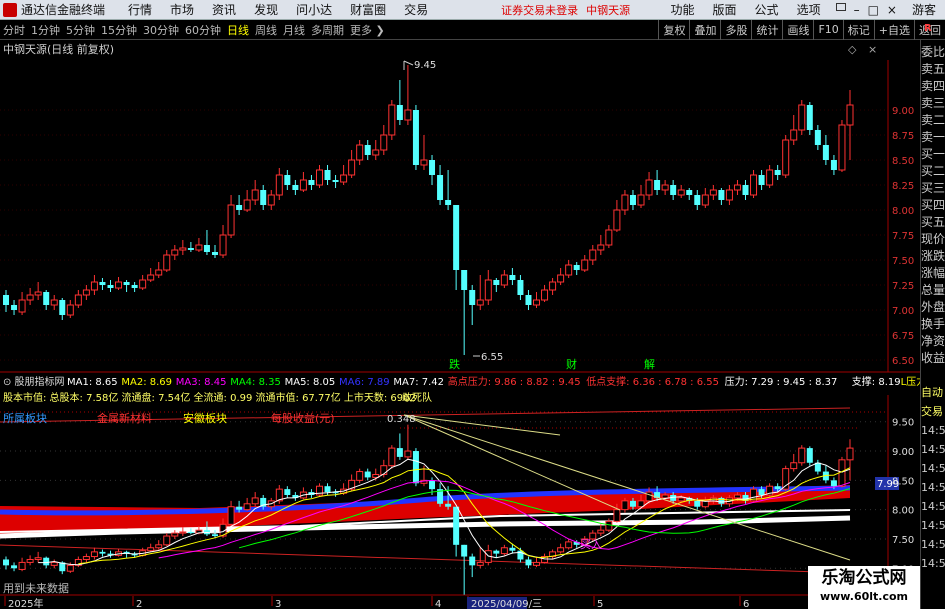 The width and height of the screenshot is (945, 609). I want to click on time-label: 4, so click(438, 604).